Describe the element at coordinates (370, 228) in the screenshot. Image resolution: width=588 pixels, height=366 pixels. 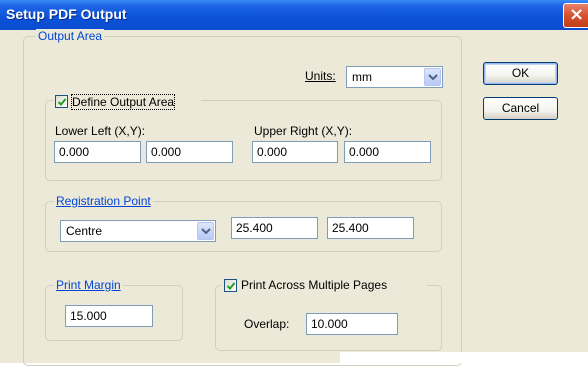
I see `registration-y-input: 25.400` at that location.